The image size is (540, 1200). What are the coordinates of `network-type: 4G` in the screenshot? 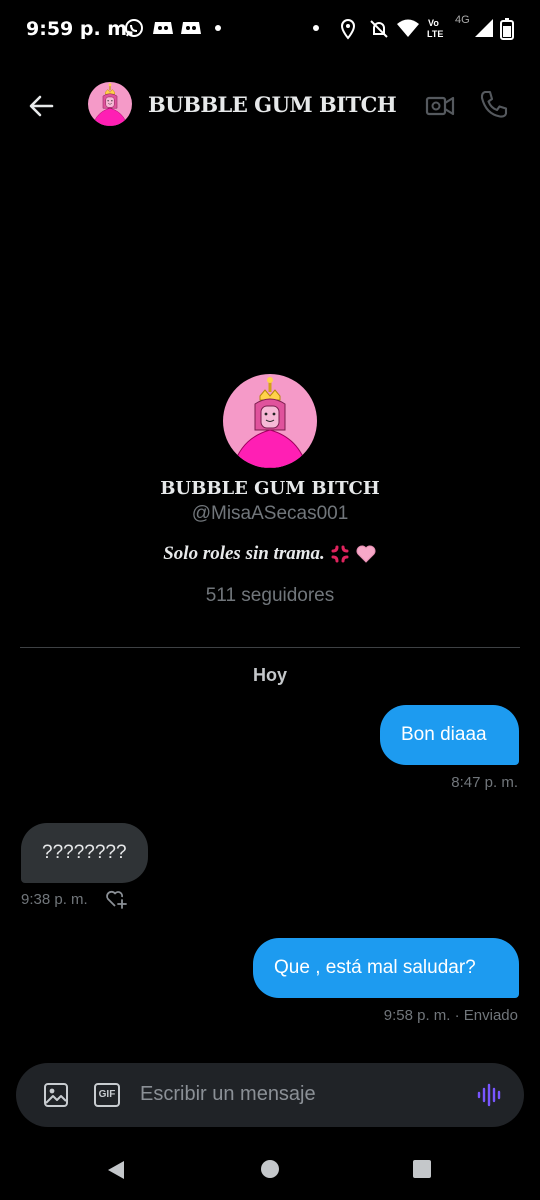 It's located at (462, 20).